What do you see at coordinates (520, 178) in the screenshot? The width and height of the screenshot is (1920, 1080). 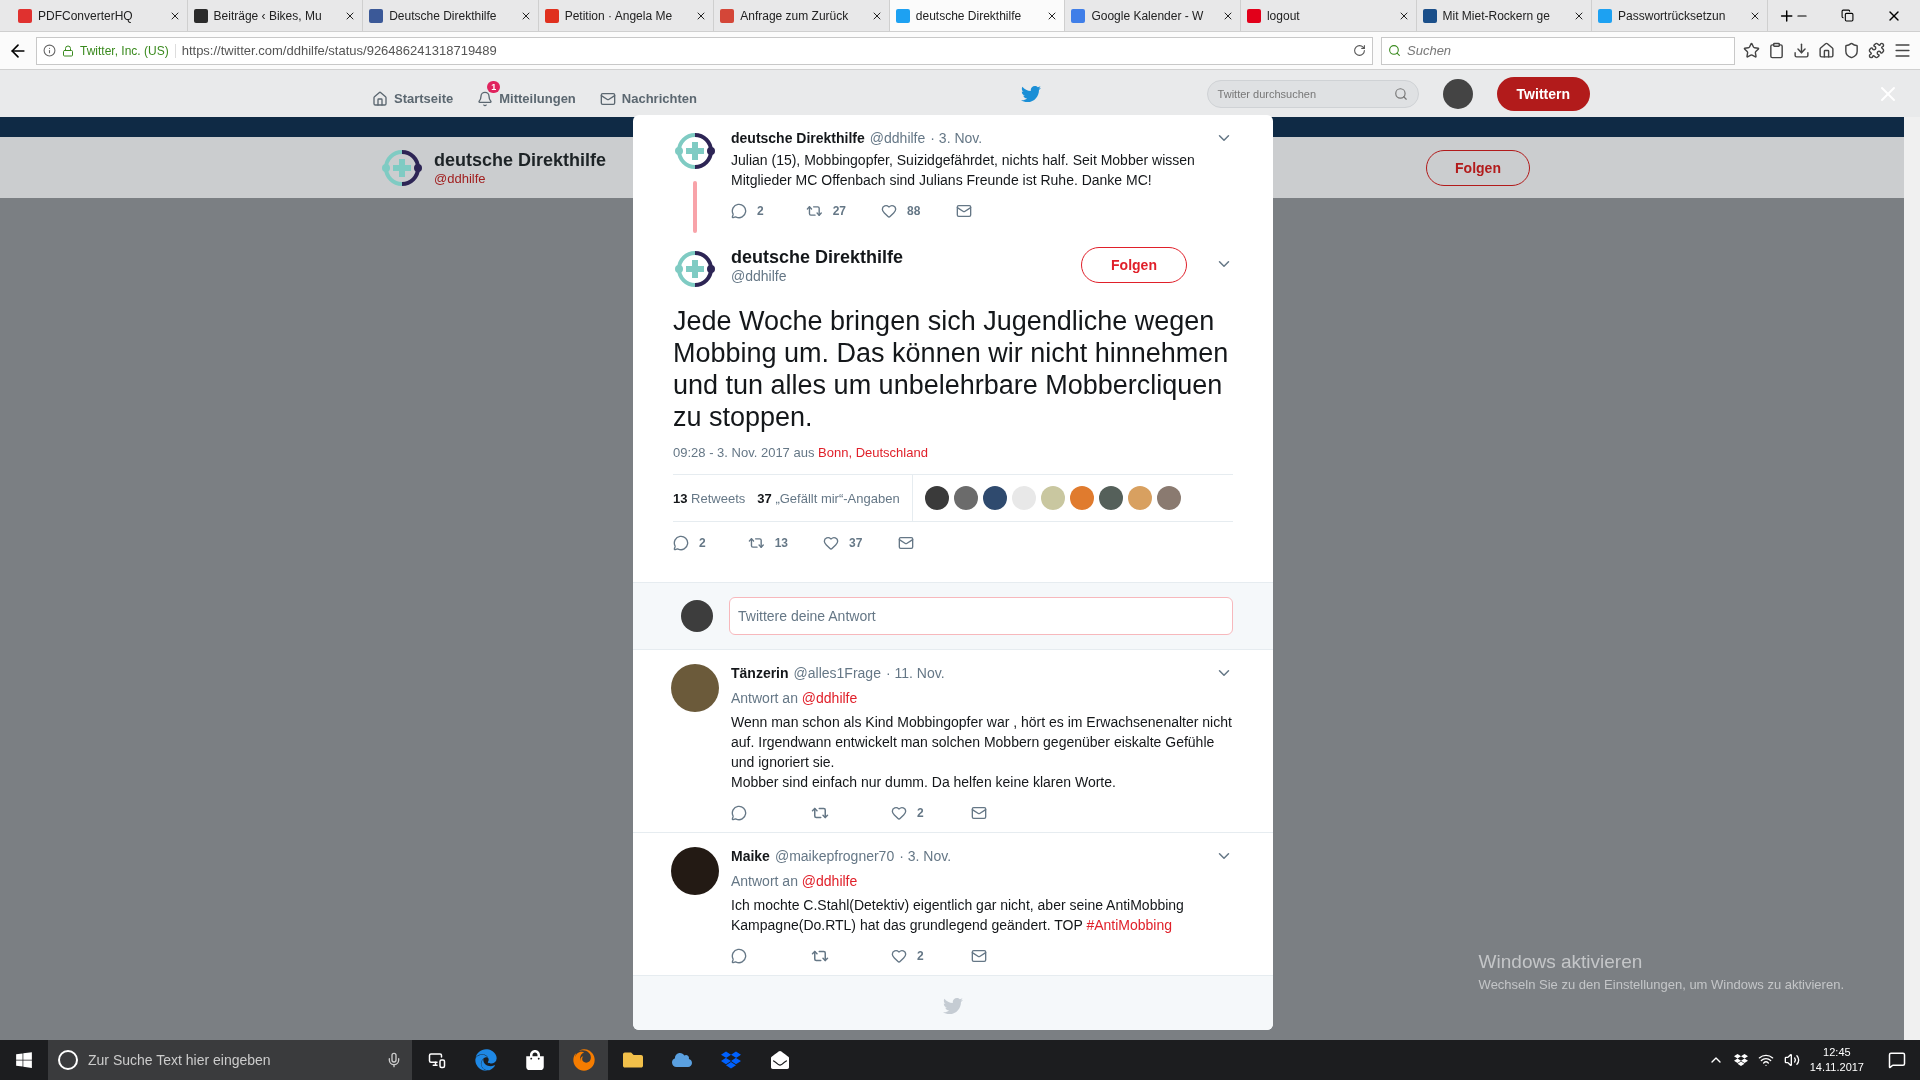 I see `profile-handle: @ddhilfe` at bounding box center [520, 178].